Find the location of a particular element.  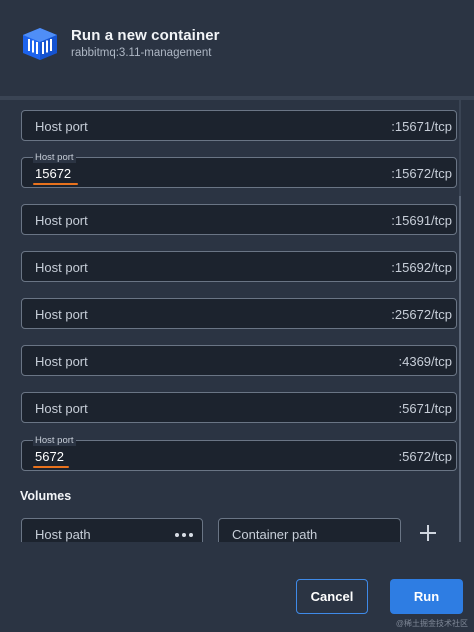

dialog-title: Run a new container is located at coordinates (145, 35).